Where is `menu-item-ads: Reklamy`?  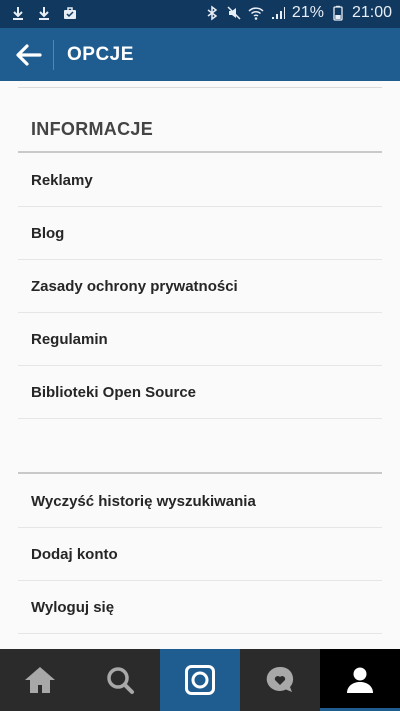 menu-item-ads: Reklamy is located at coordinates (200, 180).